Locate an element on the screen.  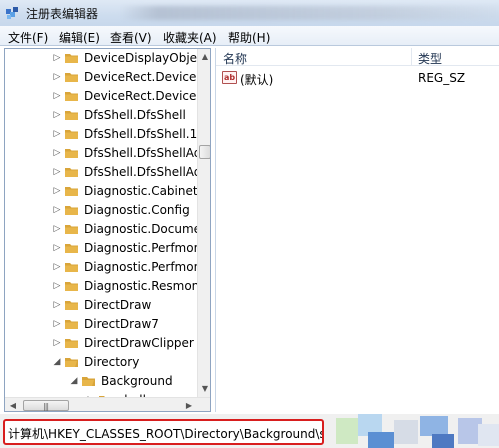
tree-vertical-scrollbar: ▲ ▼ is located at coordinates (203, 223).